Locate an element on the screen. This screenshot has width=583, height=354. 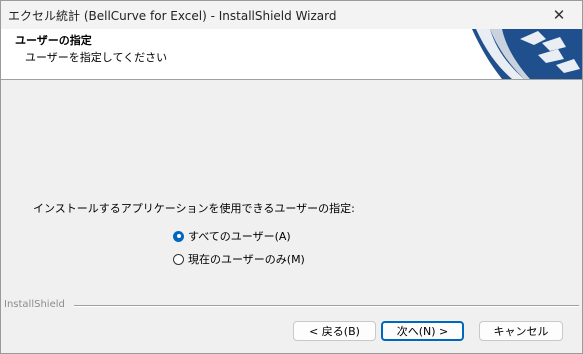
radio-label-all-users: すべてのユーザー(A) is located at coordinates (239, 236).